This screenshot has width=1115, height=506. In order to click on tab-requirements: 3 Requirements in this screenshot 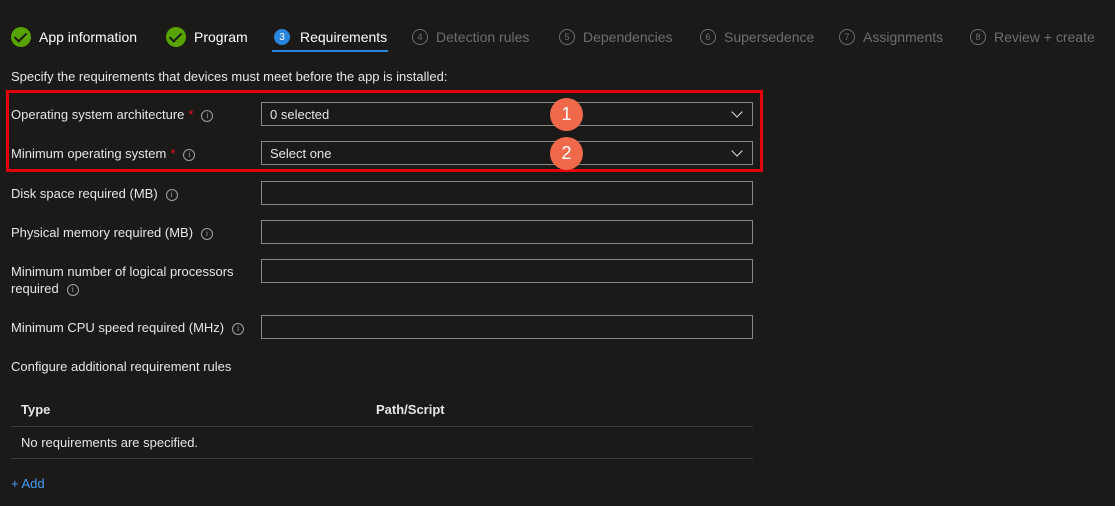, I will do `click(330, 37)`.